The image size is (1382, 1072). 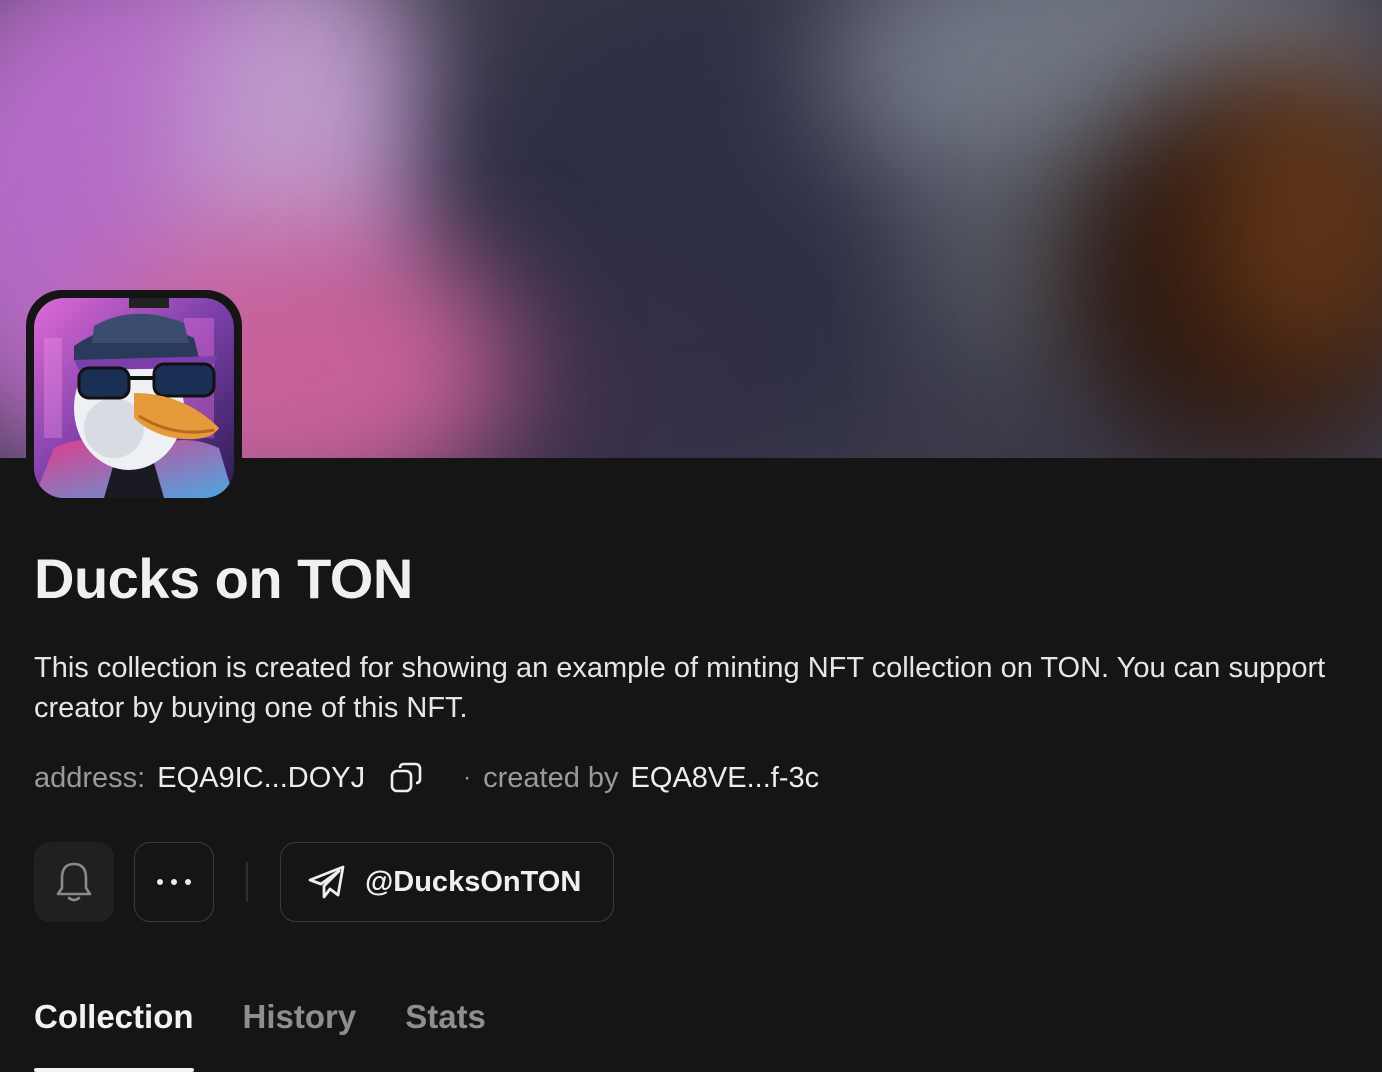 I want to click on address-label: address:, so click(x=90, y=777).